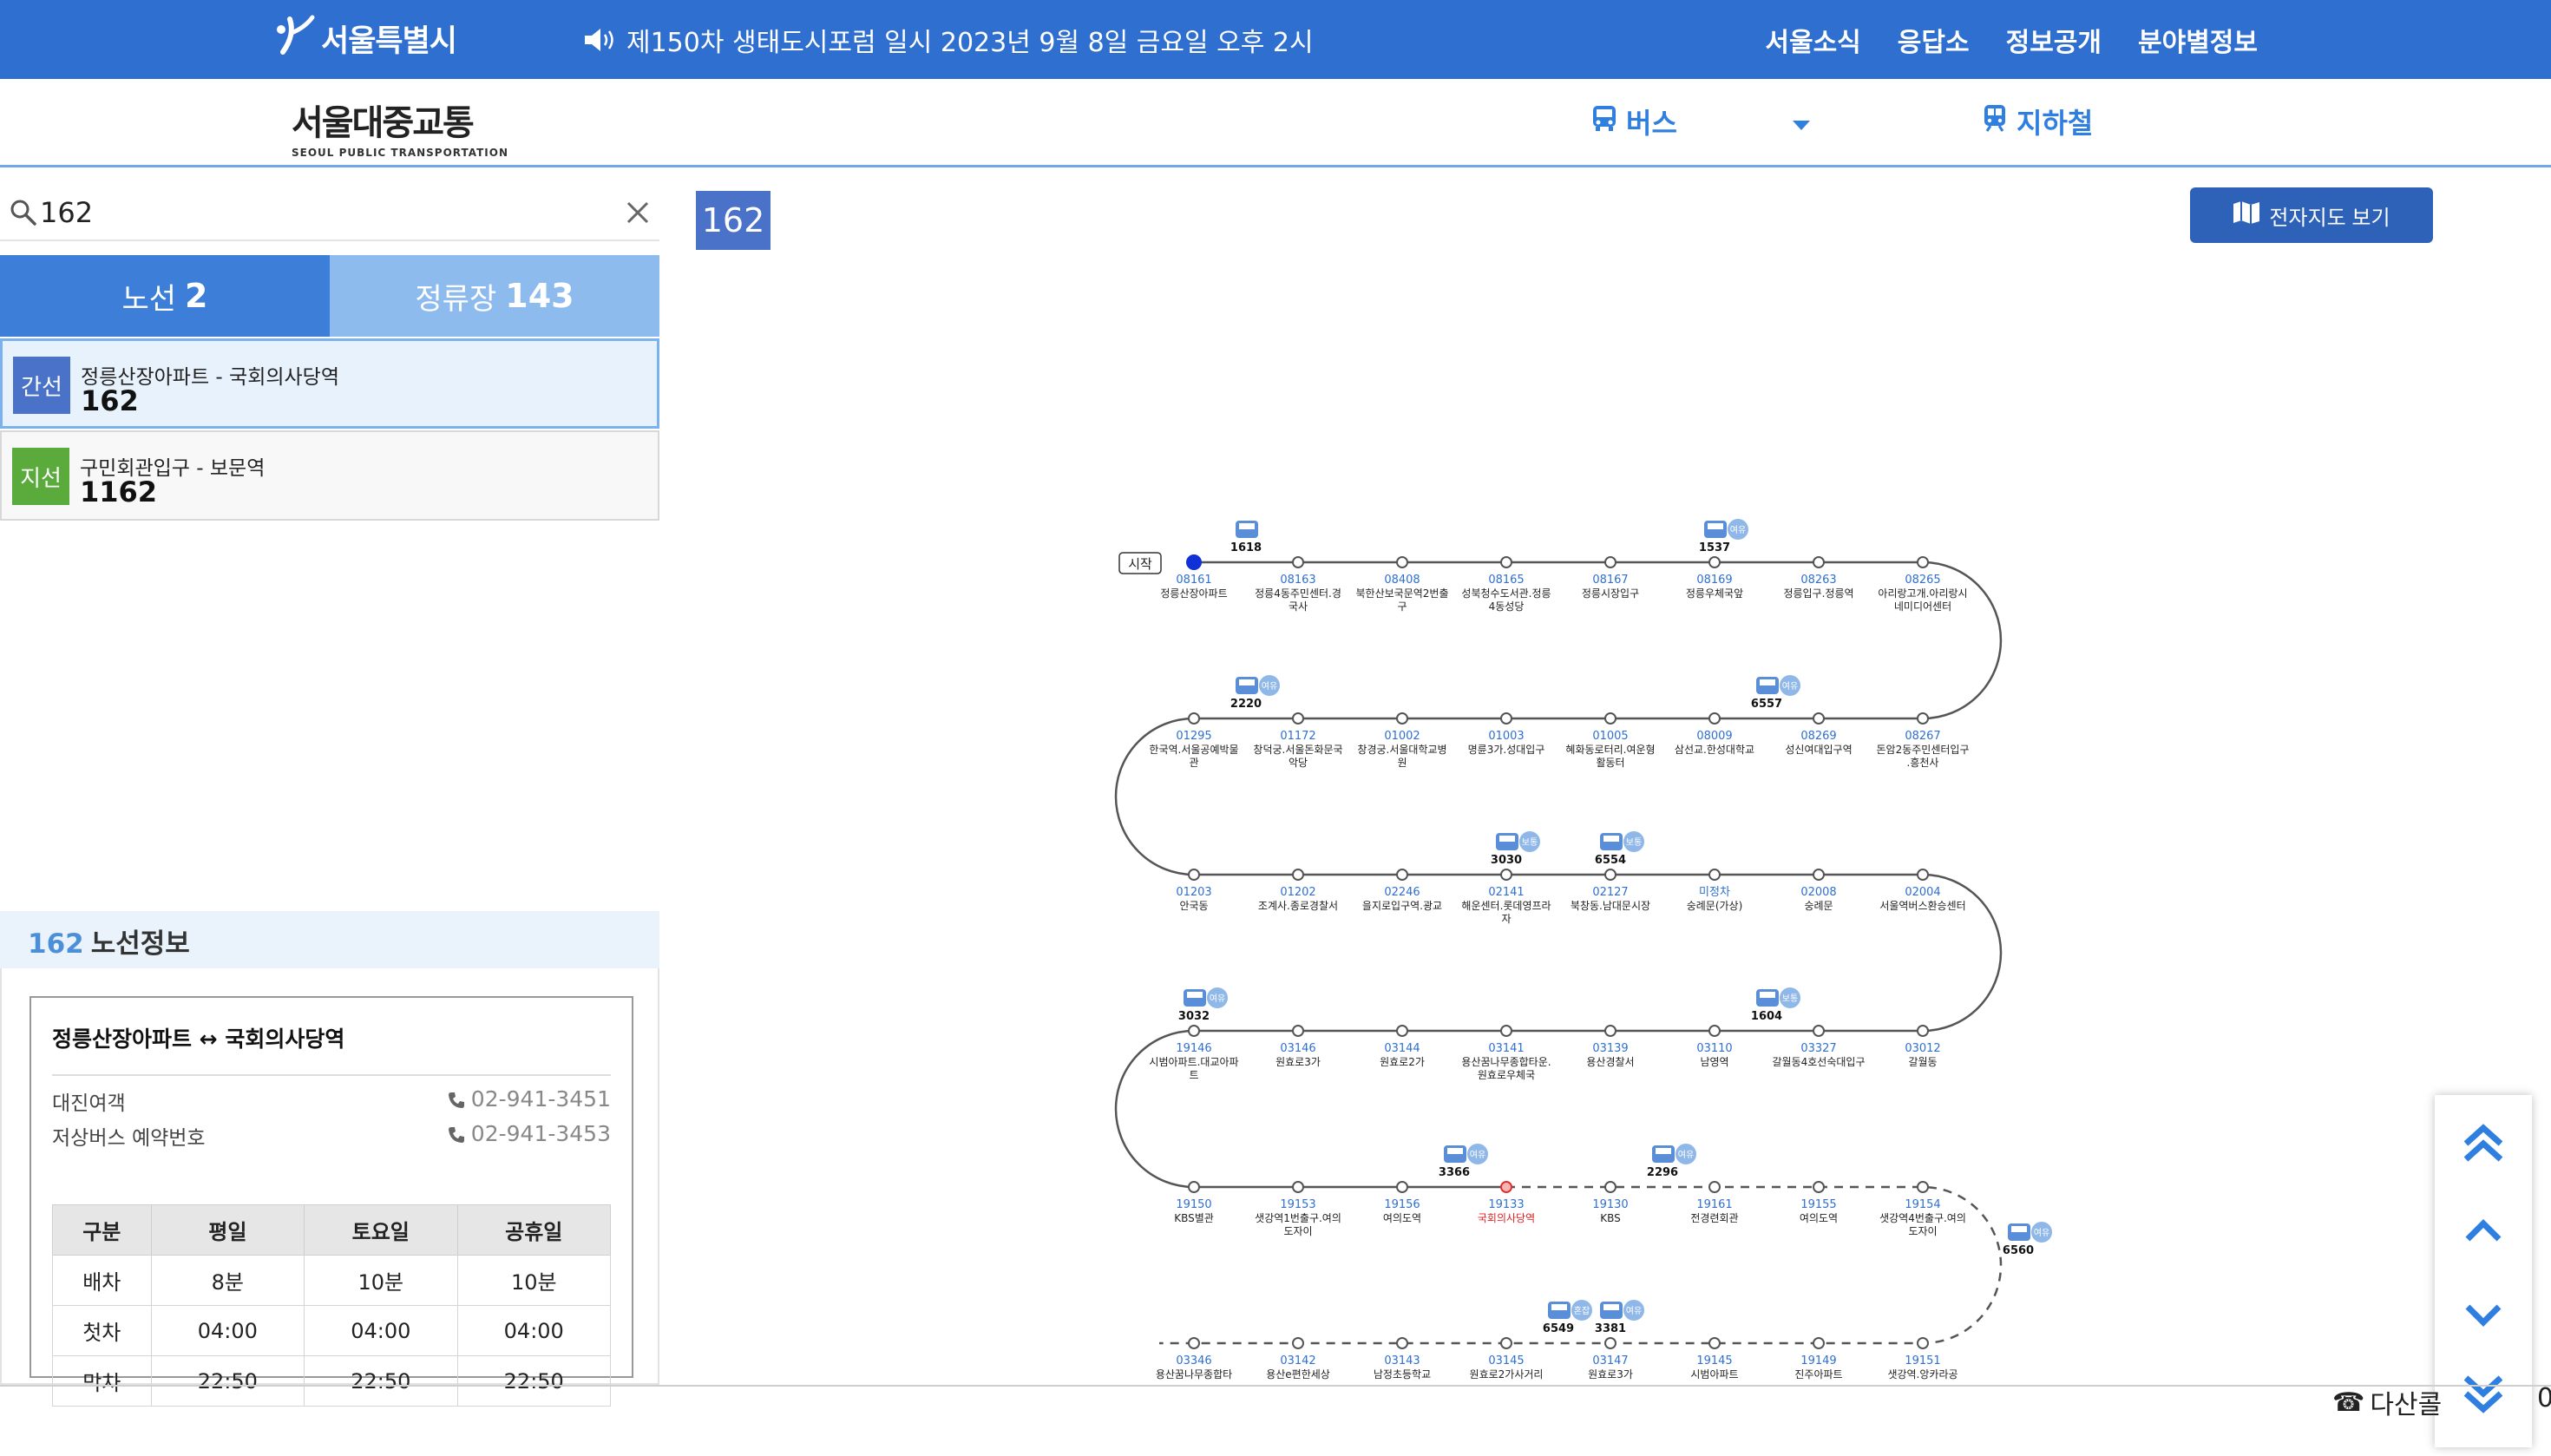  Describe the element at coordinates (1402, 1202) in the screenshot. I see `bus-stop: 19156여의도역` at that location.